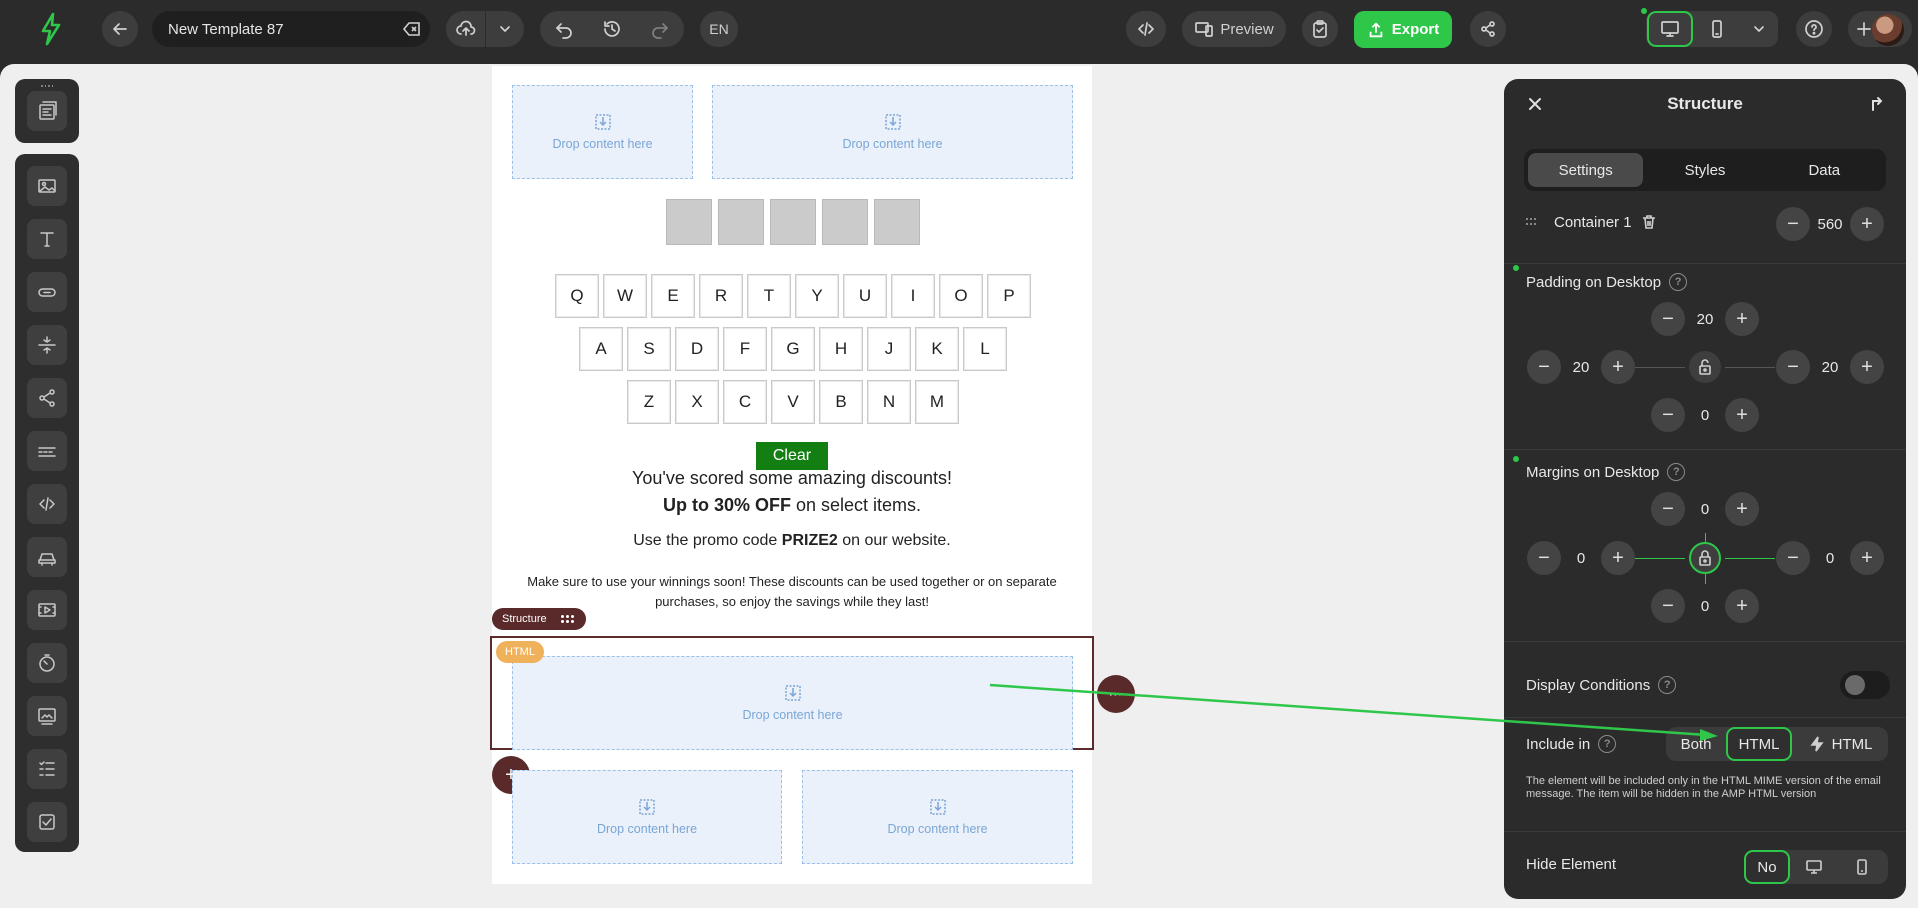 The image size is (1918, 908). I want to click on key-p: P, so click(1009, 296).